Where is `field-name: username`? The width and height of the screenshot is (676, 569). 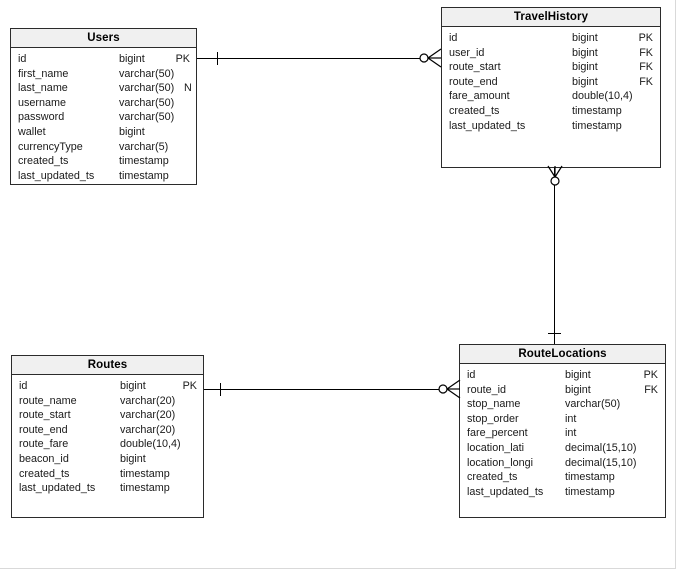
field-name: username is located at coordinates (42, 102).